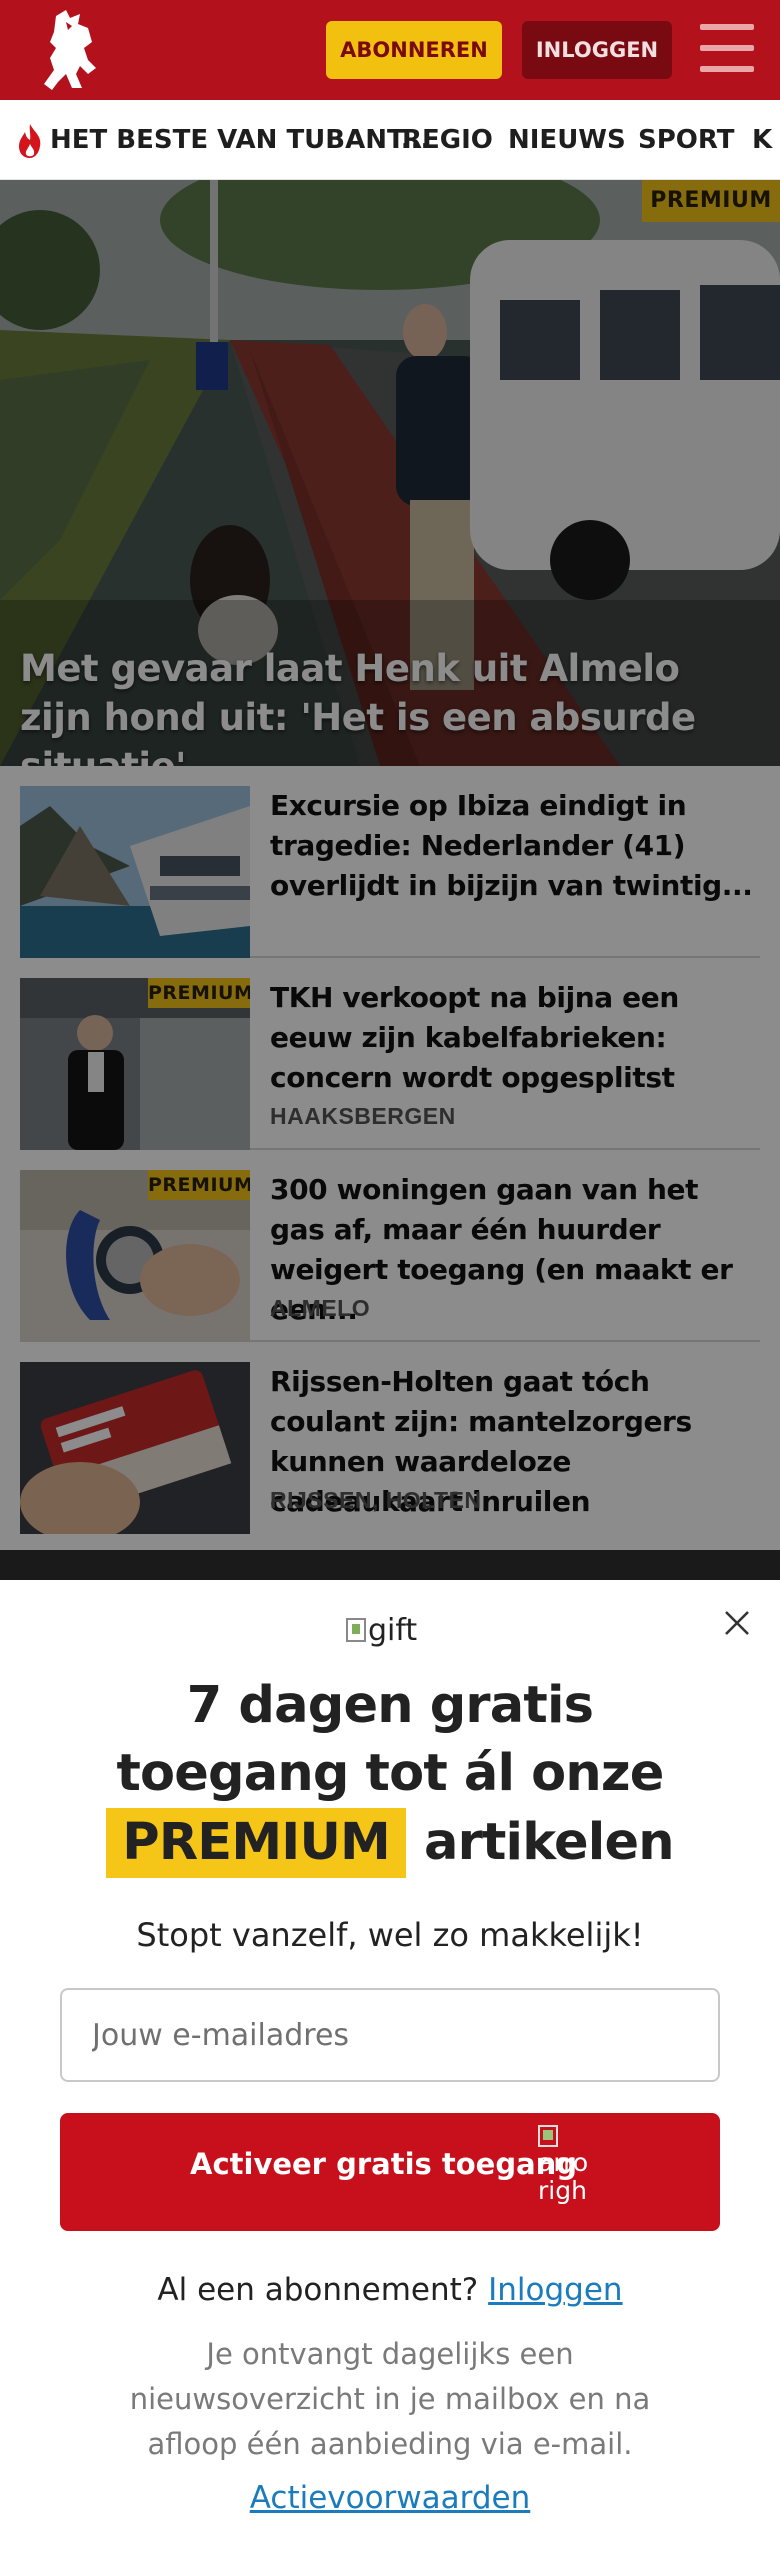  I want to click on tubantia-horse-logo, so click(72, 50).